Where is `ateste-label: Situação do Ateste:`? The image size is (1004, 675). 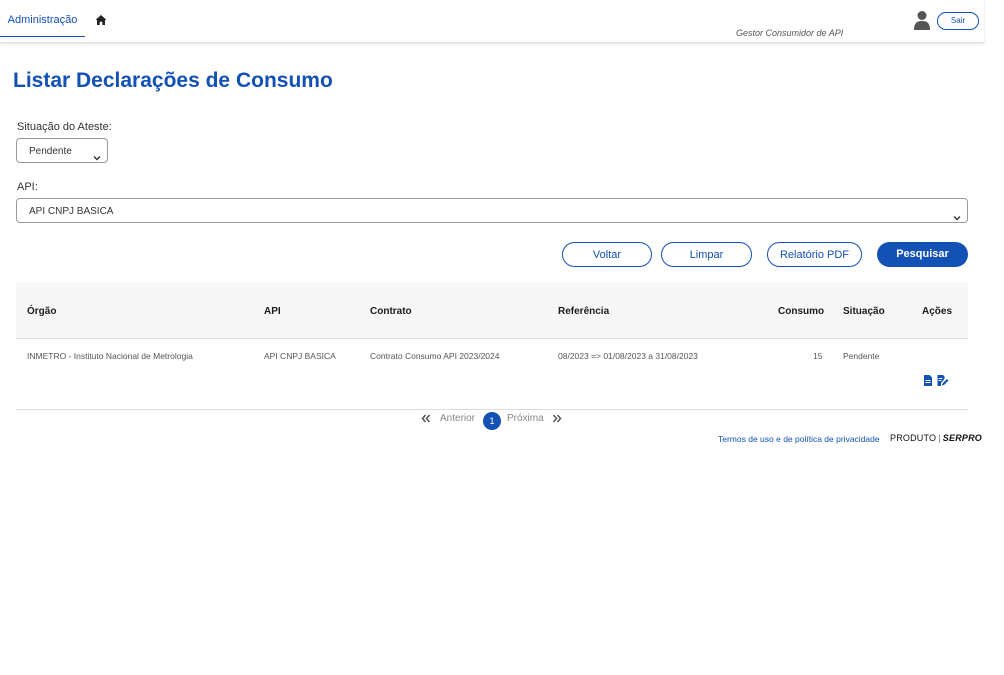 ateste-label: Situação do Ateste: is located at coordinates (64, 127).